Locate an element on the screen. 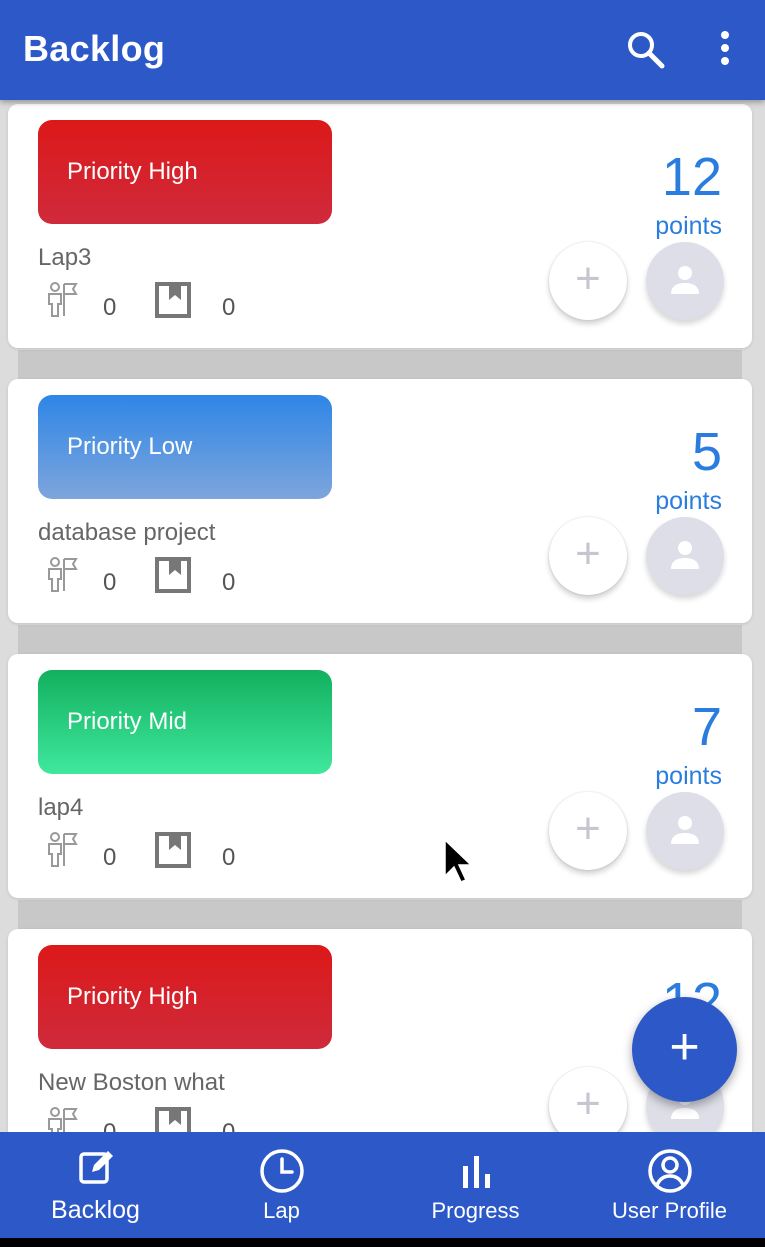 Image resolution: width=765 pixels, height=1247 pixels. app-bar: Backlog is located at coordinates (382, 50).